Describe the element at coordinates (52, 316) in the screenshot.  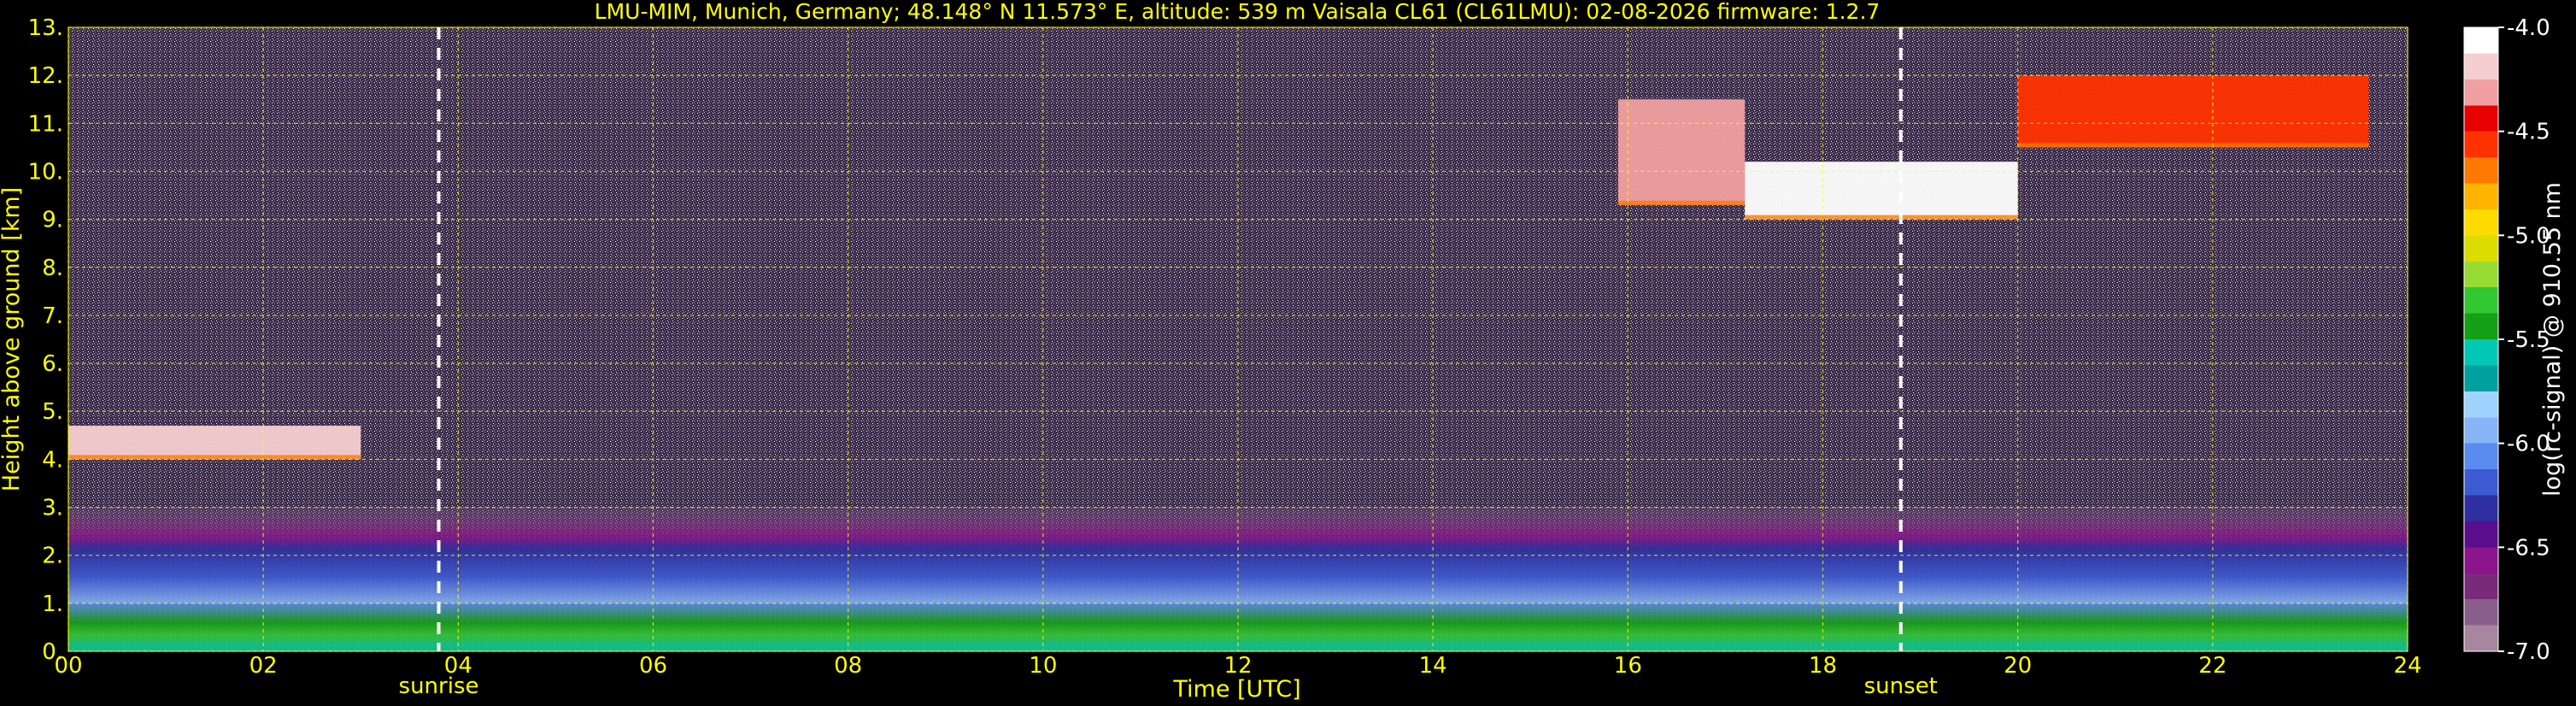
I see `y-tick-label: 7.` at that location.